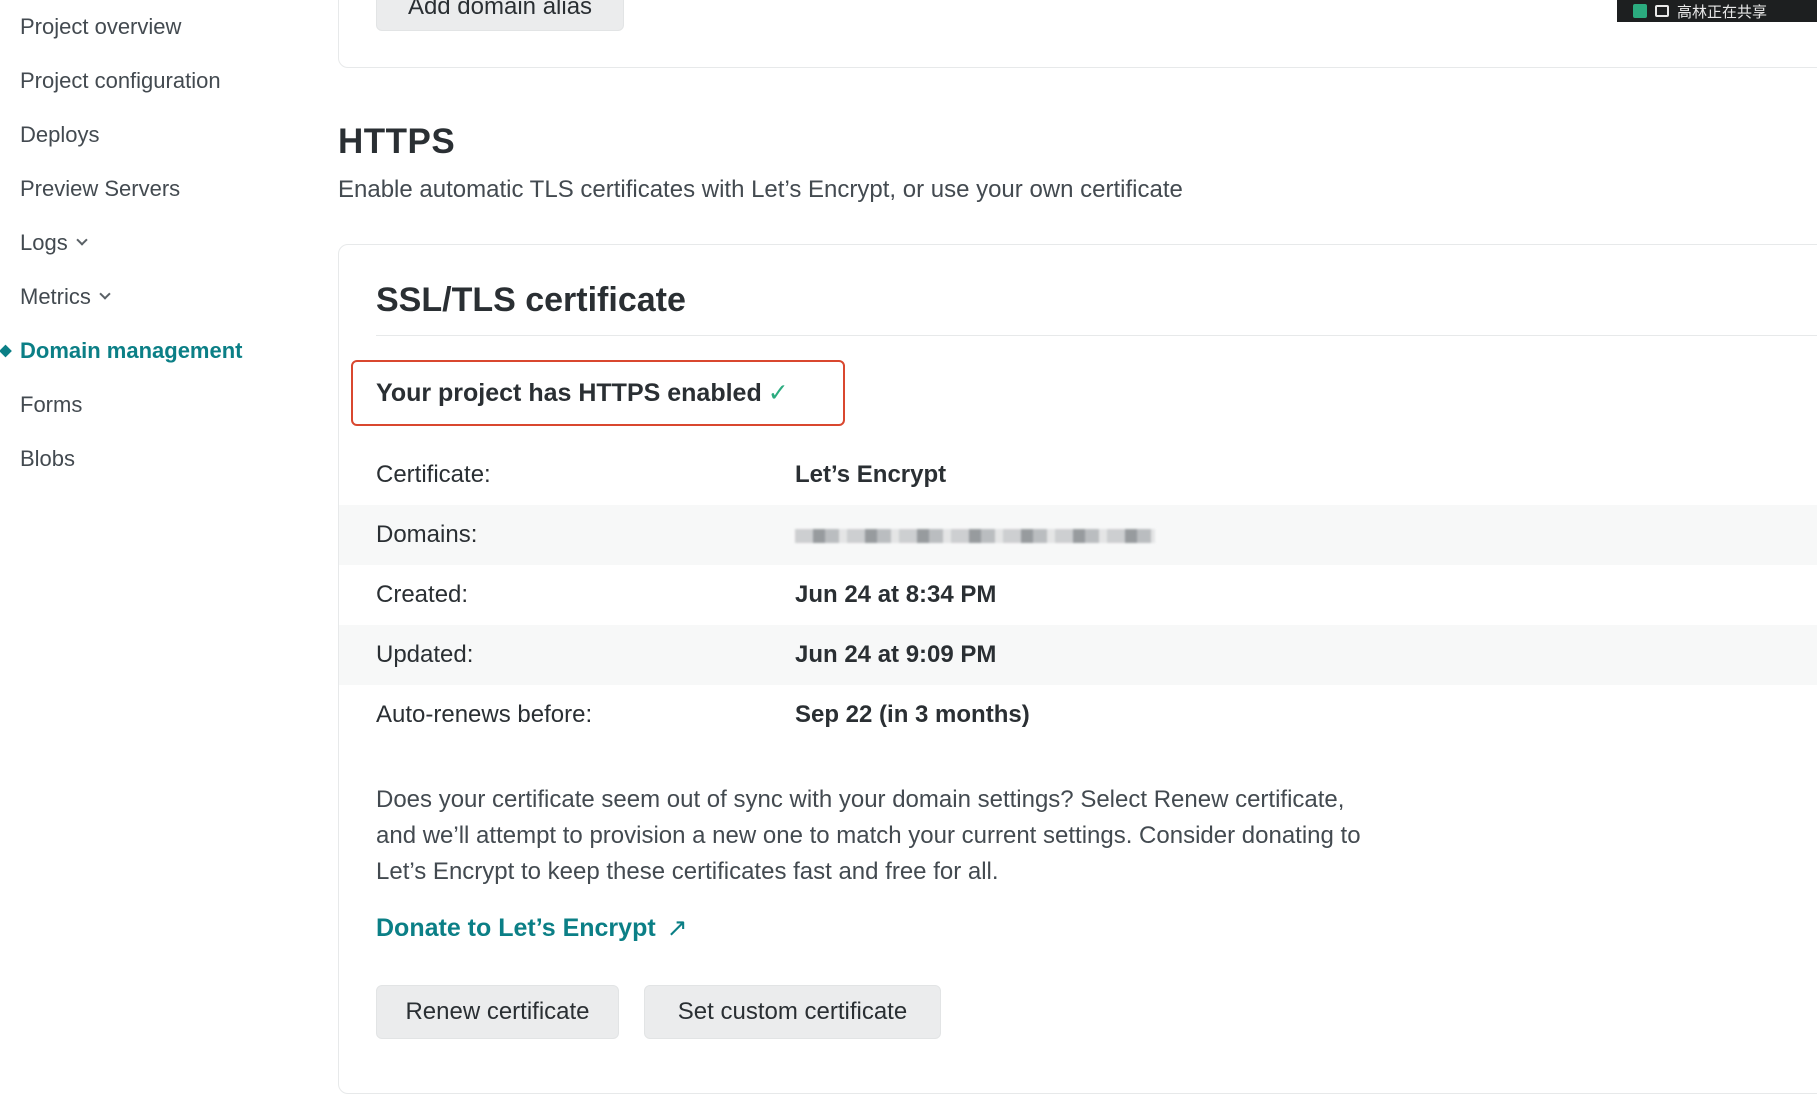 The image size is (1817, 1094). I want to click on detail-label: Updated:, so click(425, 654).